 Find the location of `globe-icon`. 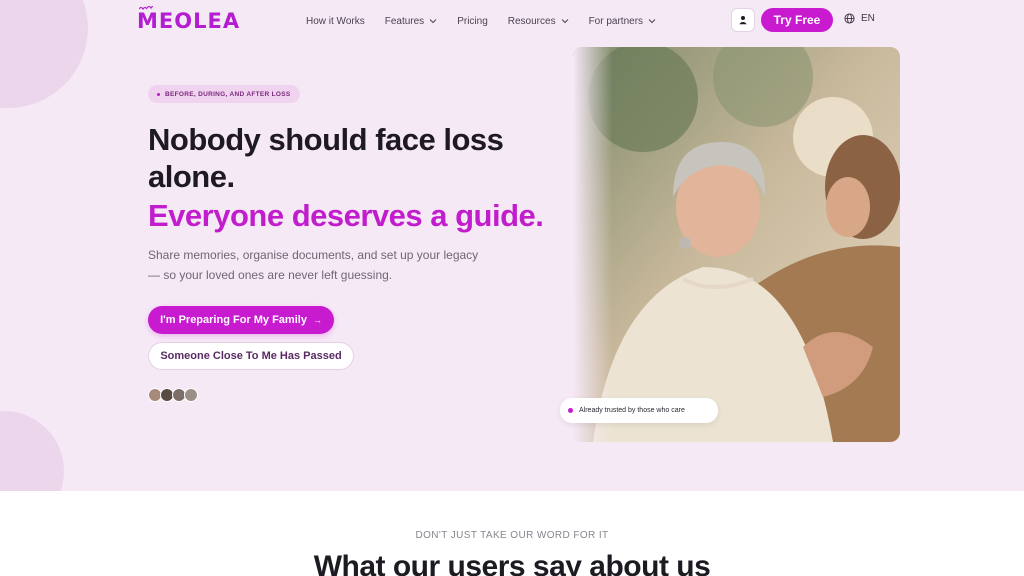

globe-icon is located at coordinates (849, 18).